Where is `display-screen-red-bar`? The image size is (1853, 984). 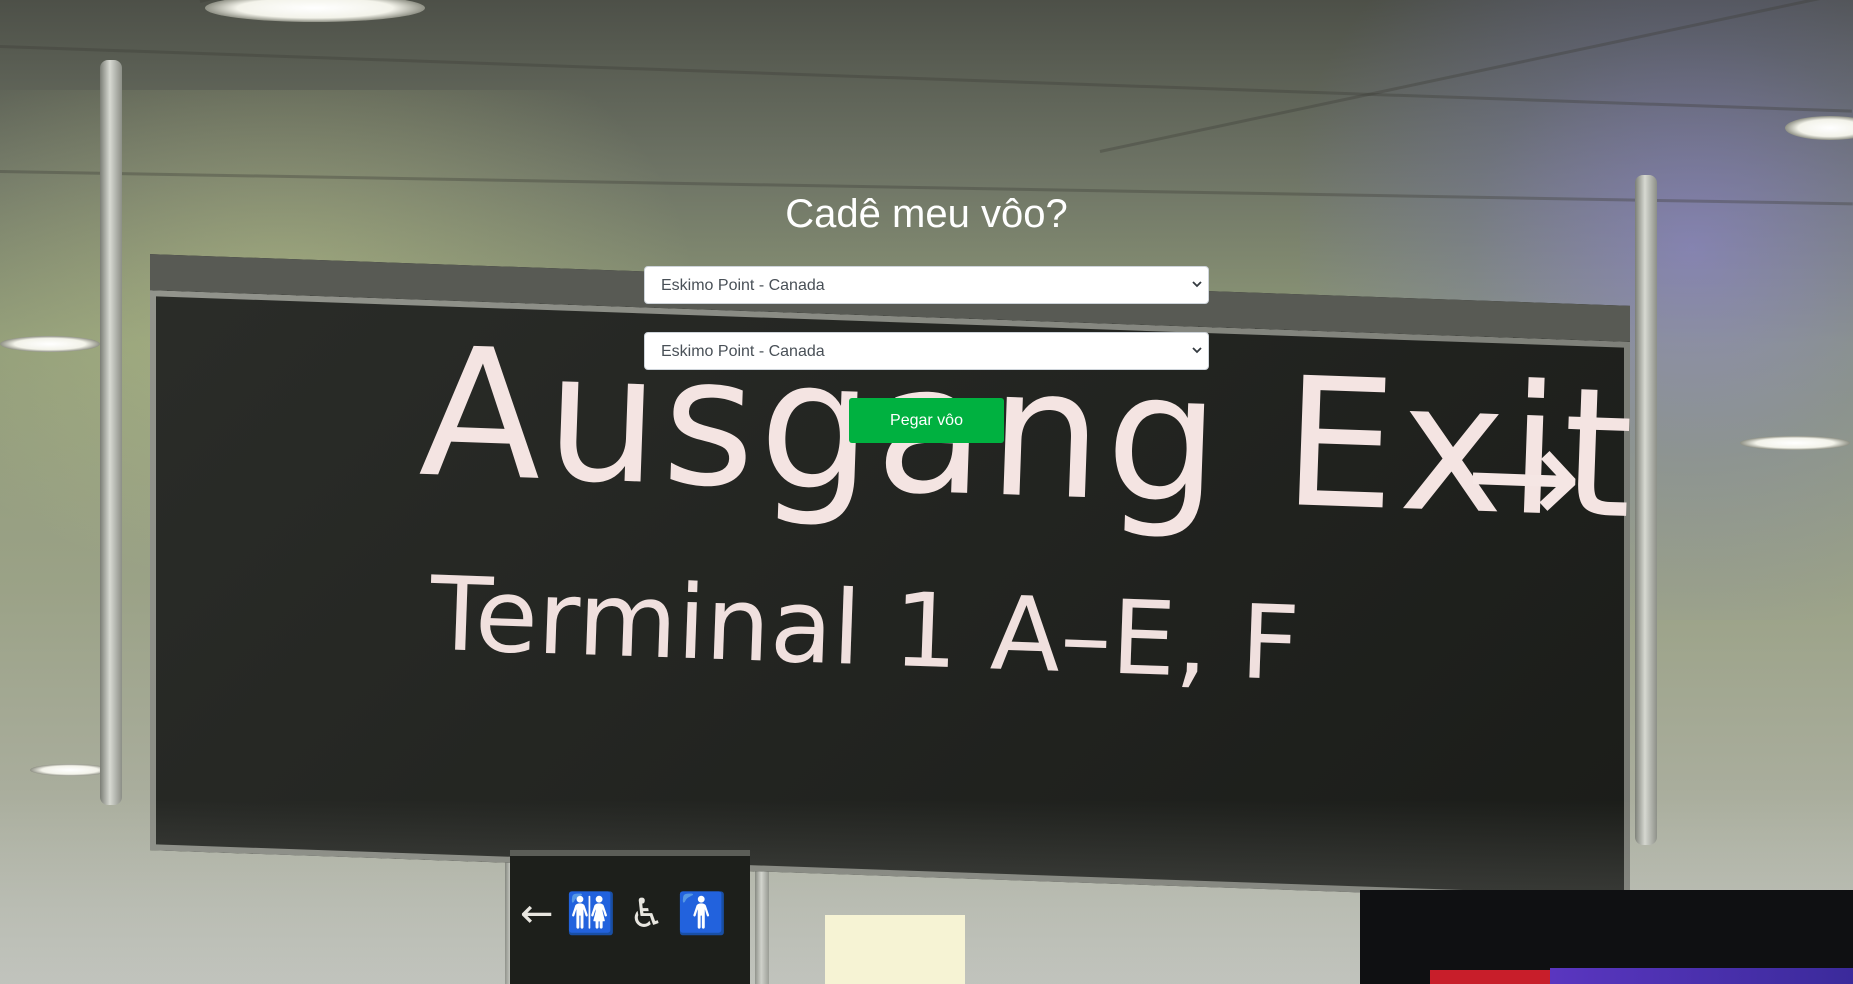 display-screen-red-bar is located at coordinates (1490, 977).